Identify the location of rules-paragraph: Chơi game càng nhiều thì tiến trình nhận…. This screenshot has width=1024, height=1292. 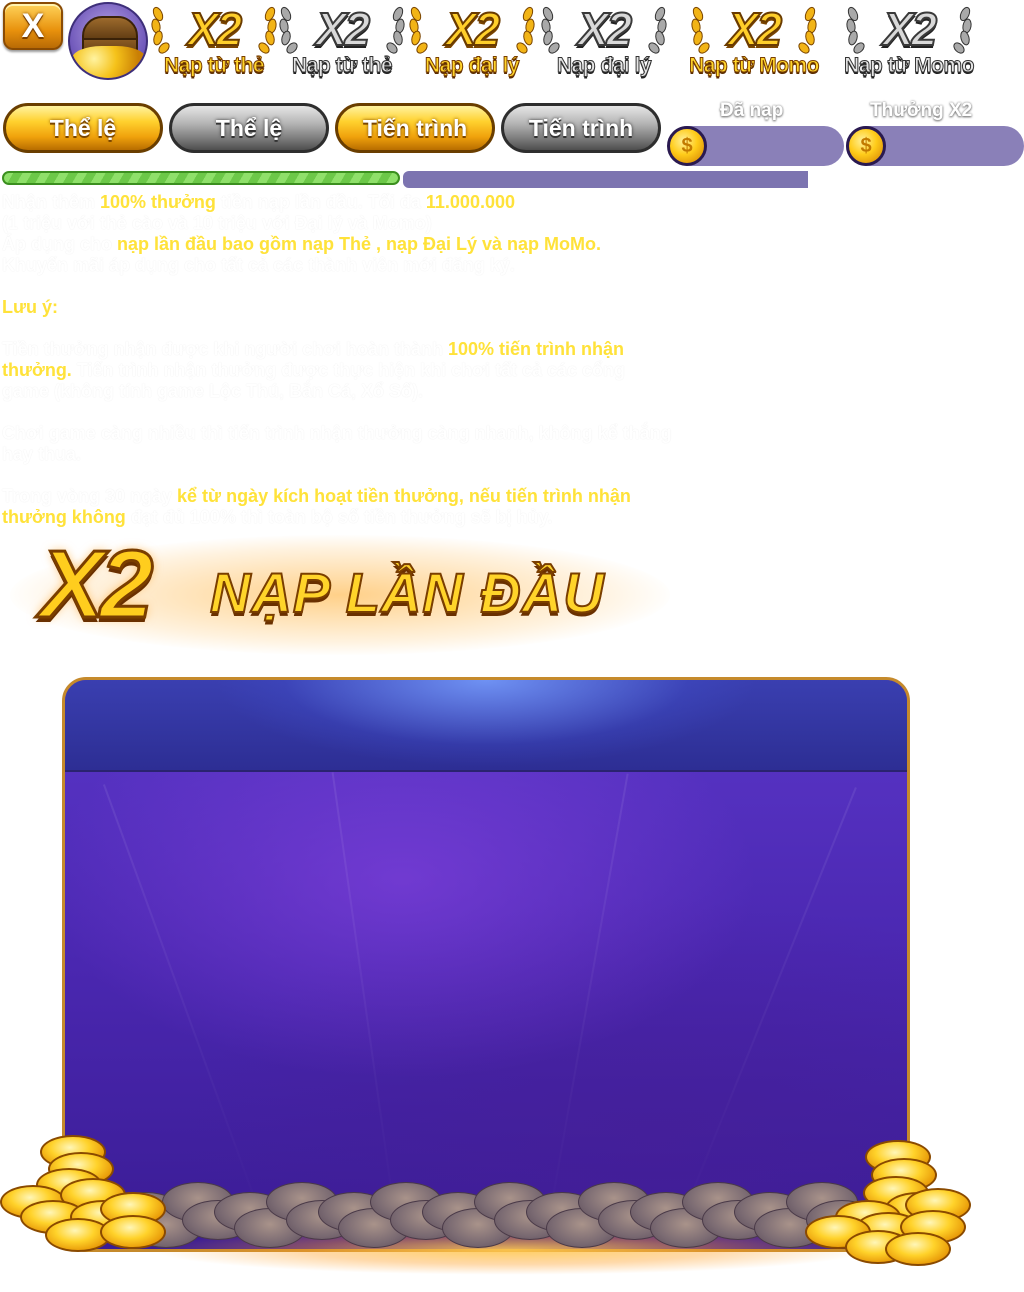
(337, 443).